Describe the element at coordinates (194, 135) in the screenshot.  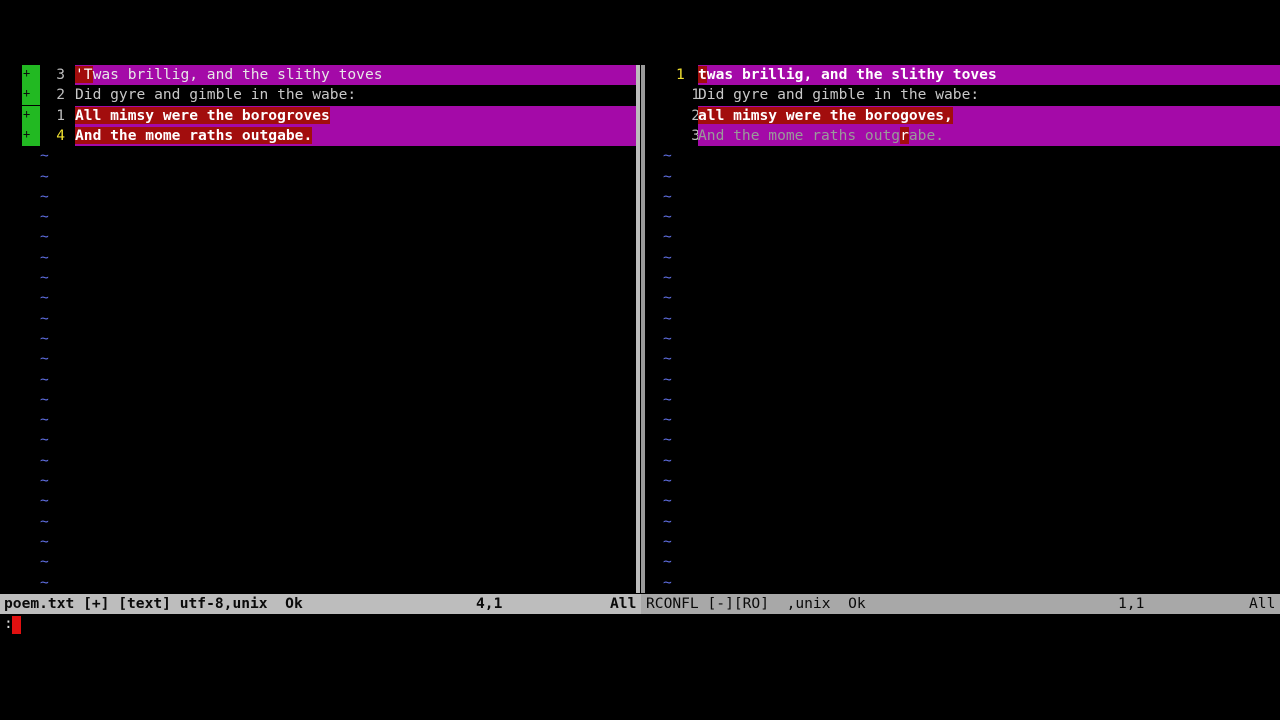
I see `diff-text-segment: And the mome raths outgabe.` at that location.